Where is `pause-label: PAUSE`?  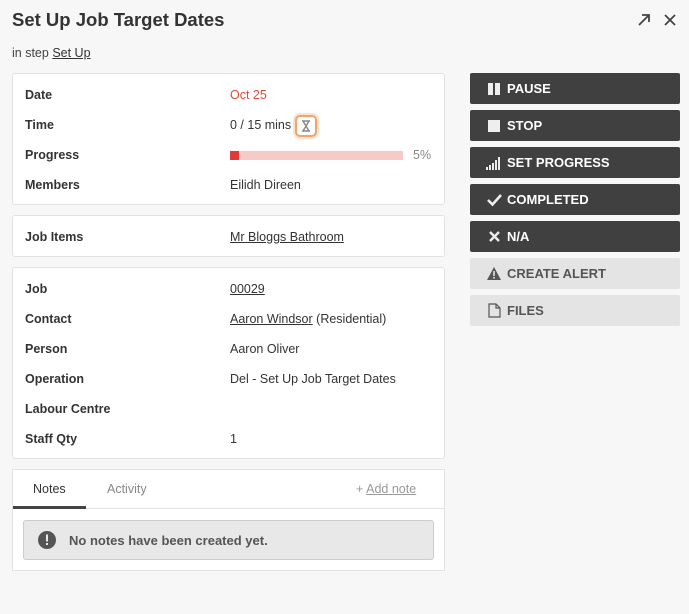
pause-label: PAUSE is located at coordinates (529, 88).